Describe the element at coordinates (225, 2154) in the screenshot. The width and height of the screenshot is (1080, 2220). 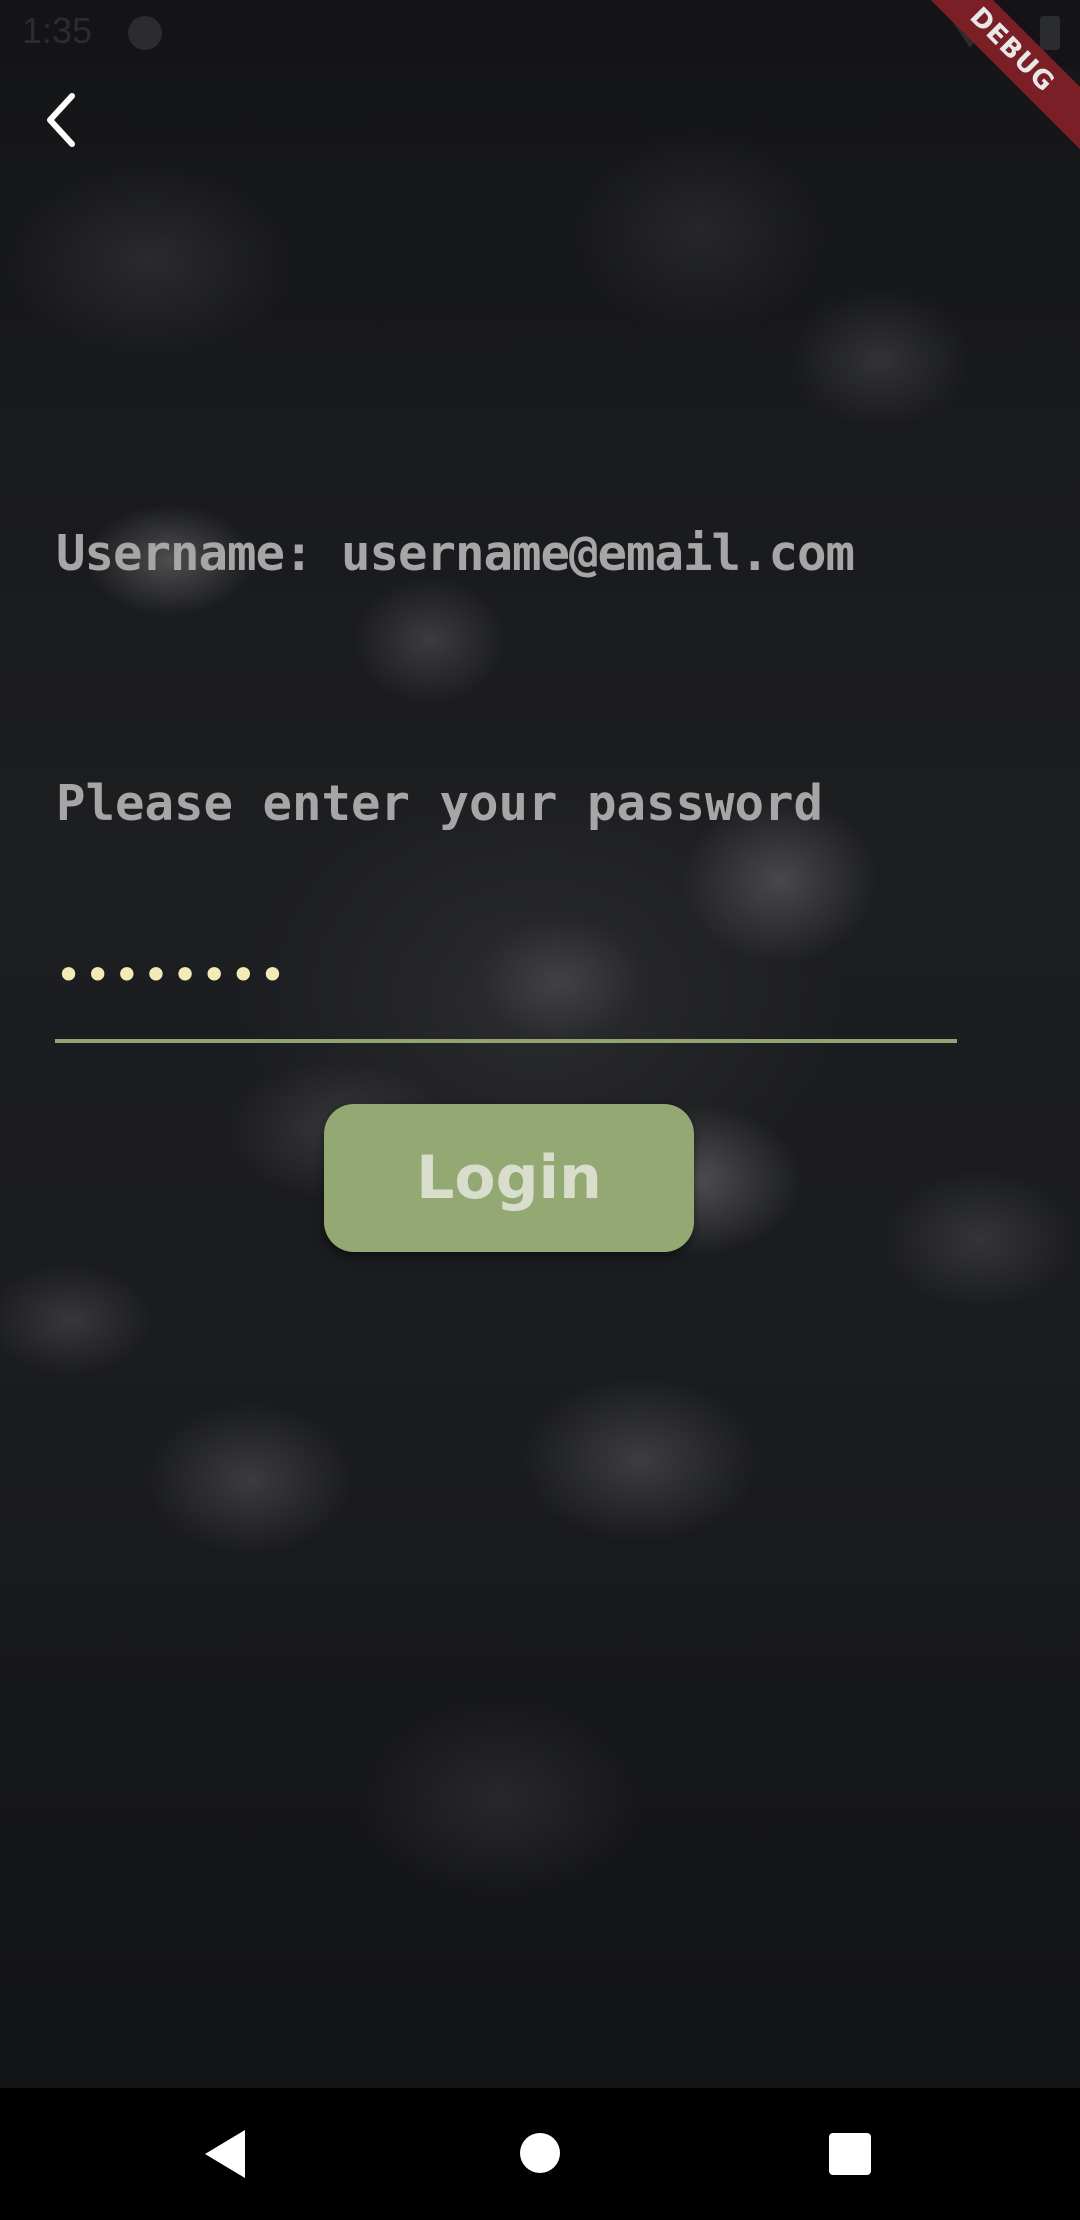
I see `nav-back-icon` at that location.